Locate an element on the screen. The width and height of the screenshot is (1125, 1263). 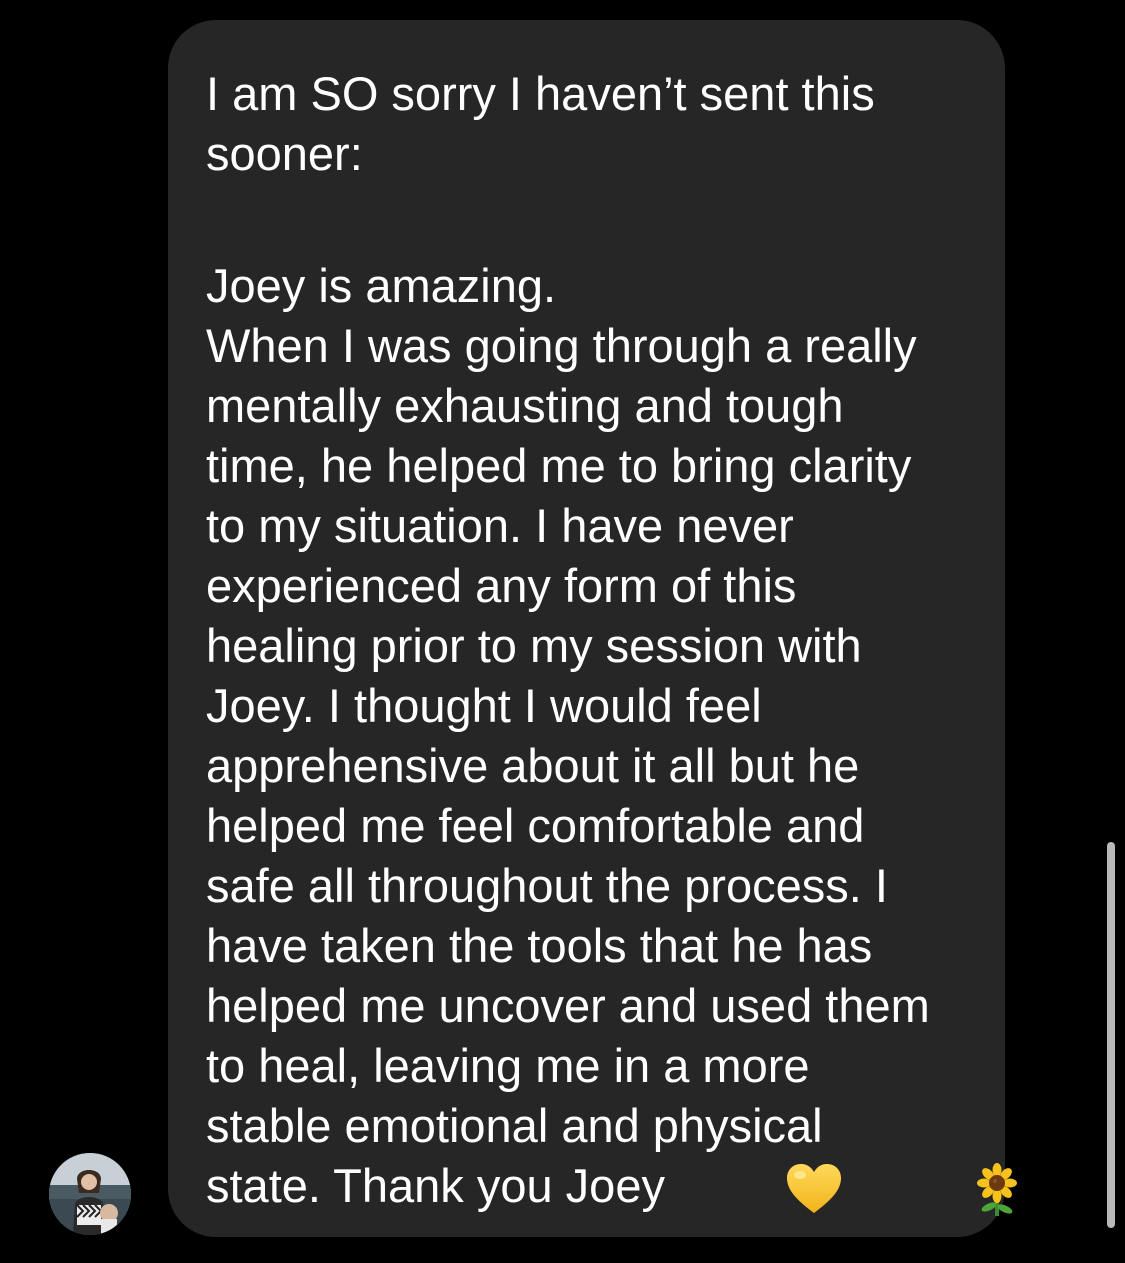
yellow-heart-icon is located at coordinates (762, 1179).